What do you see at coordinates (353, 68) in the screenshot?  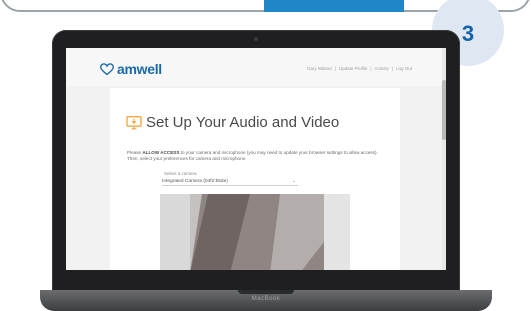 I see `nav-update-profile: Update Profile` at bounding box center [353, 68].